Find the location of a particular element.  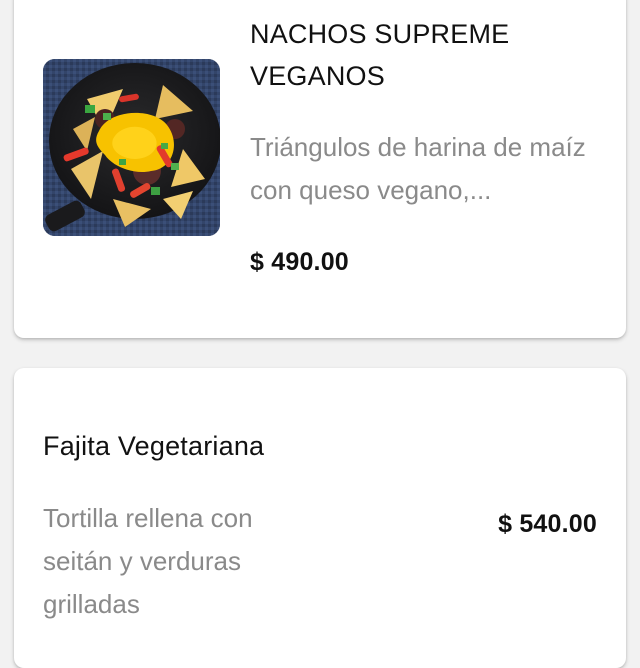

product-title: NACHOS SUPREME VEGANOS is located at coordinates (380, 55).